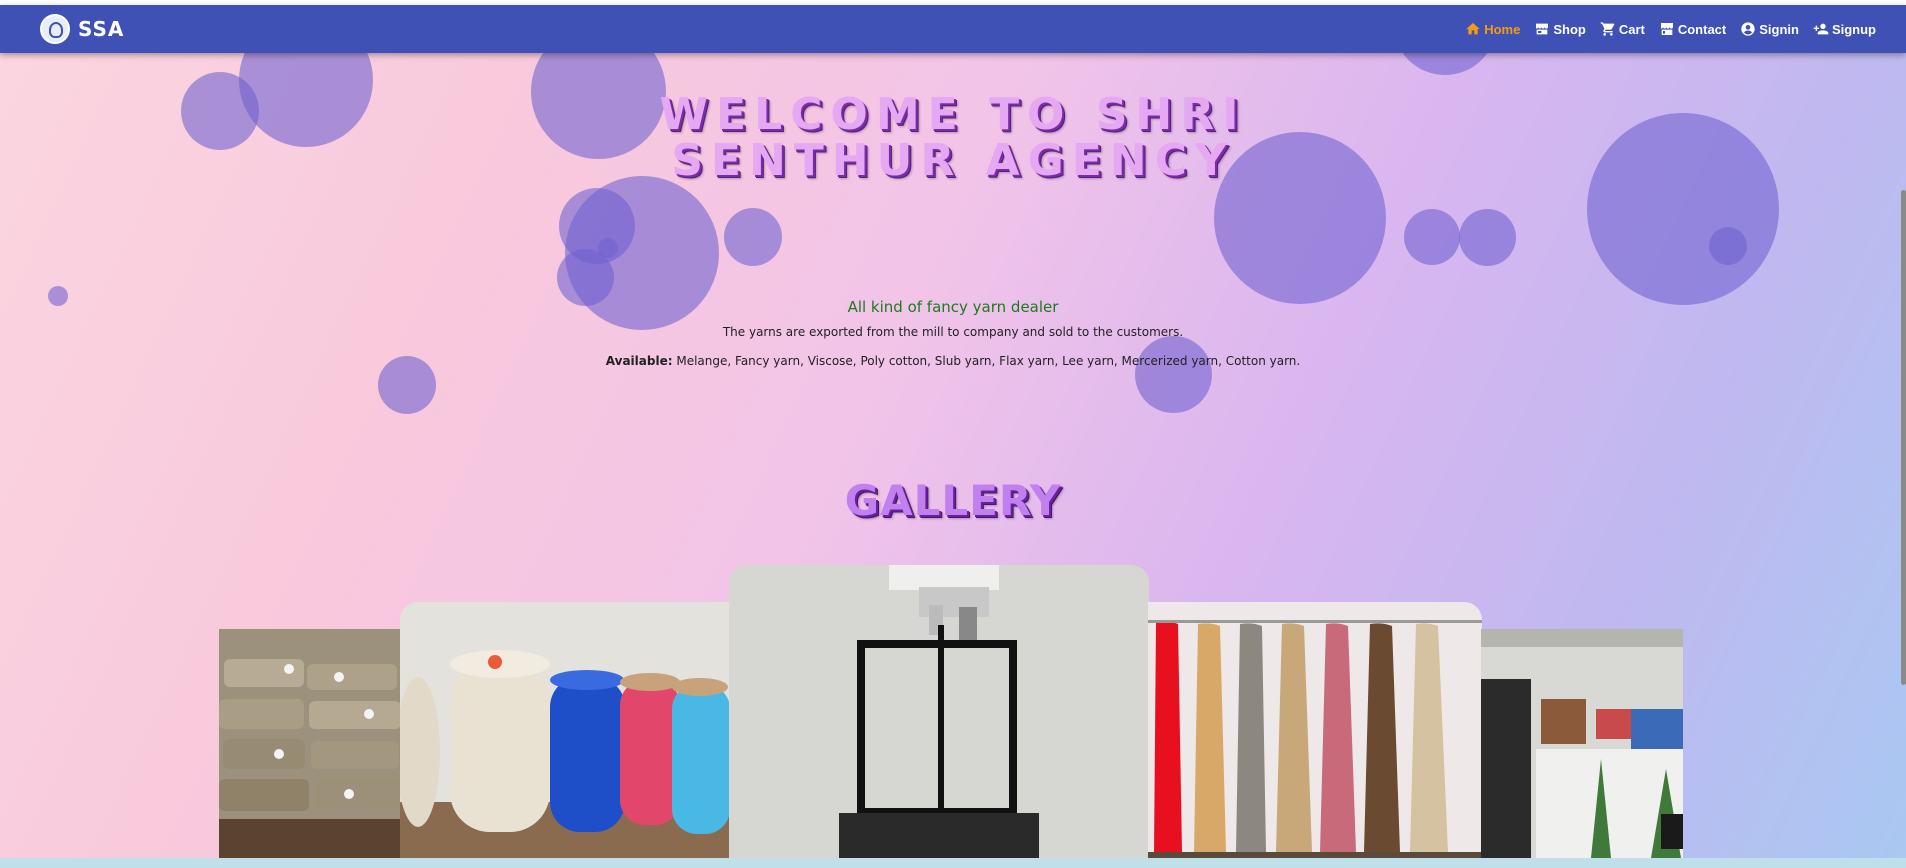 The width and height of the screenshot is (1906, 868). Describe the element at coordinates (1748, 29) in the screenshot. I see `account-circle-icon` at that location.